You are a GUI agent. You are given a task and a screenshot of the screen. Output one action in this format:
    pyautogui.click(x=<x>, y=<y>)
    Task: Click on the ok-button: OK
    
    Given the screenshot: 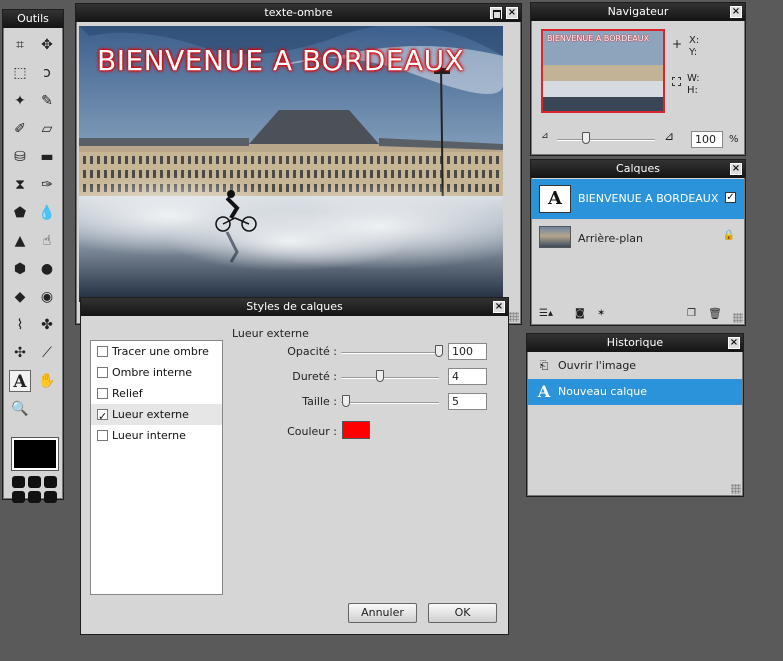 What is the action you would take?
    pyautogui.click(x=462, y=613)
    